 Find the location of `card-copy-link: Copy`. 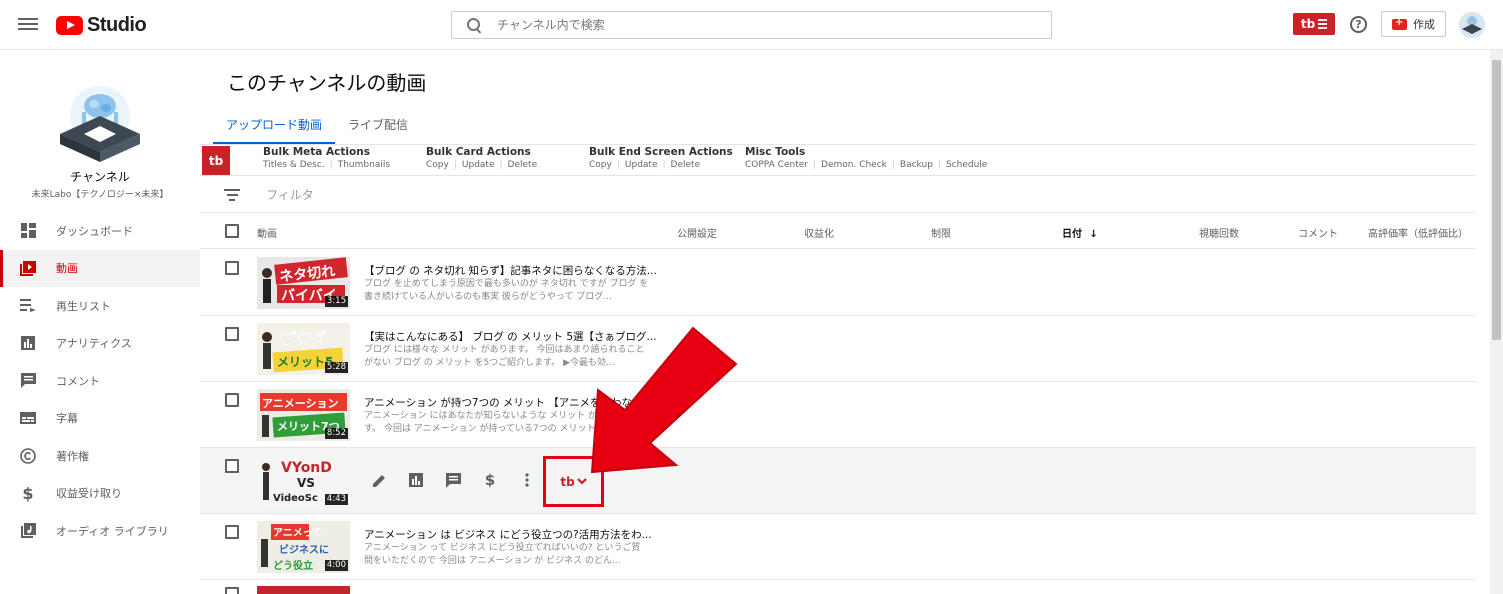

card-copy-link: Copy is located at coordinates (437, 165).